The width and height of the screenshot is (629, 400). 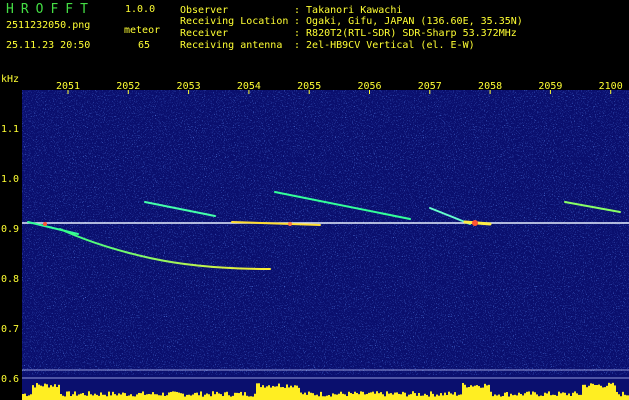 I want to click on meteor-label: meteor, so click(x=142, y=30).